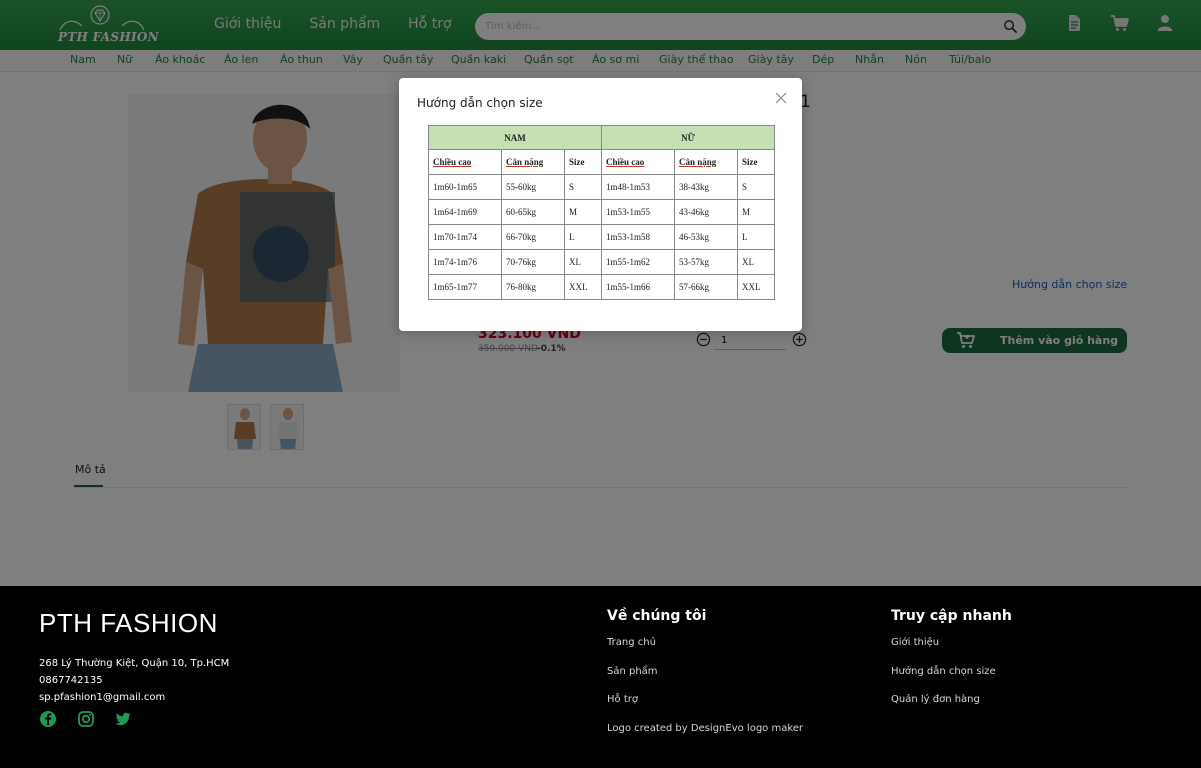 This screenshot has height=768, width=1201. What do you see at coordinates (134, 663) in the screenshot?
I see `footer-address: 268 Lý Thường Kiệt, Quận 10, Tp.HCM` at bounding box center [134, 663].